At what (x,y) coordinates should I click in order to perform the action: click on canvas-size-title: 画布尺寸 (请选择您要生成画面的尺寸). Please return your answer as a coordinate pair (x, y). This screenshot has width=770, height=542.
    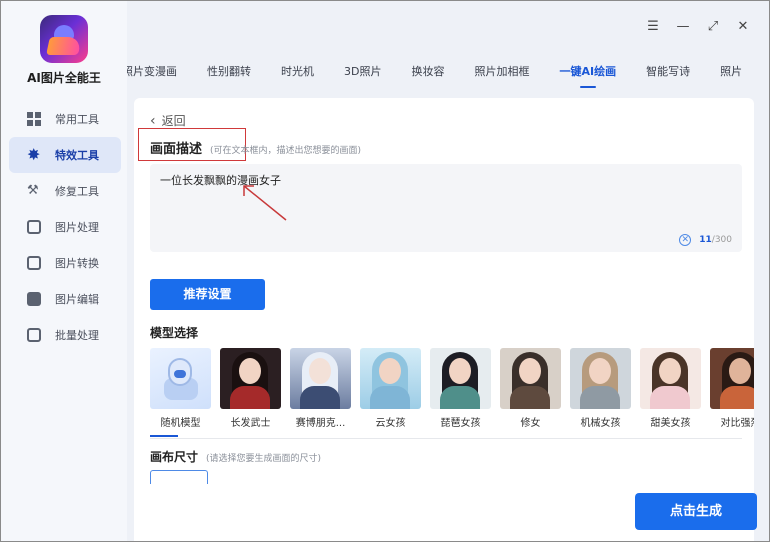
    Looking at the image, I should click on (235, 456).